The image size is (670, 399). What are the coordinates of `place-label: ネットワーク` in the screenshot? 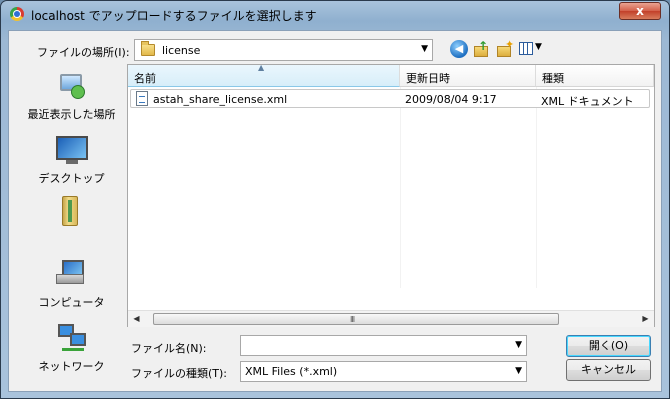 It's located at (71, 366).